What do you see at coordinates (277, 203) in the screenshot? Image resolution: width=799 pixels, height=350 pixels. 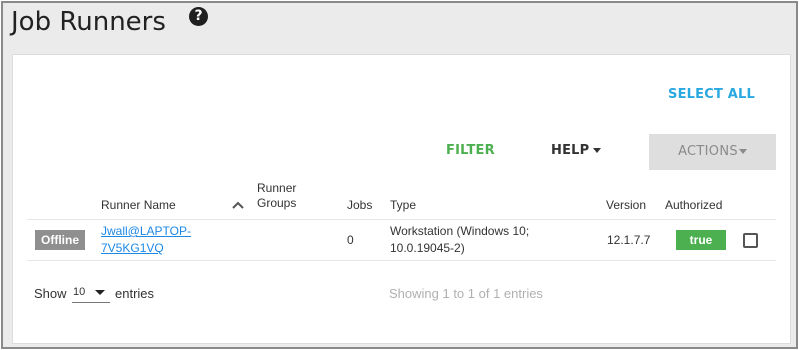 I see `column-header-runner-groups-line2: Groups` at bounding box center [277, 203].